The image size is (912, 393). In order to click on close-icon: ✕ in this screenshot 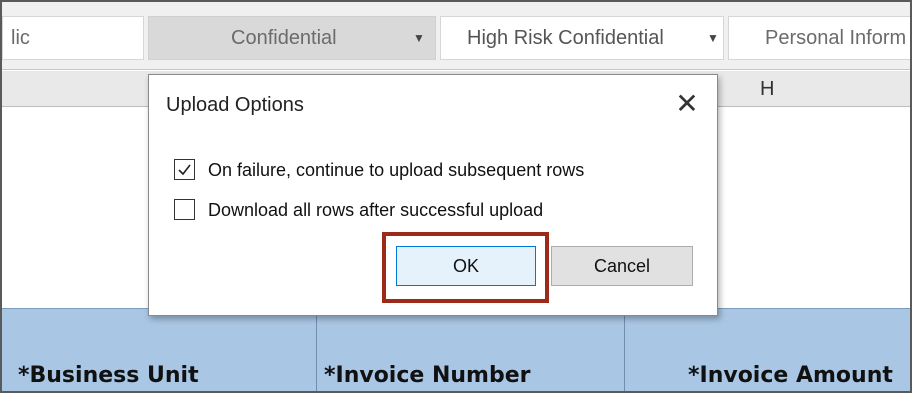, I will do `click(687, 104)`.